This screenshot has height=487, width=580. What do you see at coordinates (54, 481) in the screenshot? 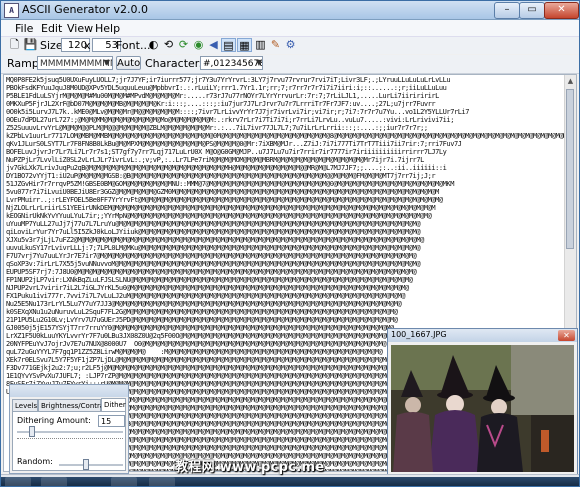
I see `taskbar-app-icon` at bounding box center [54, 481].